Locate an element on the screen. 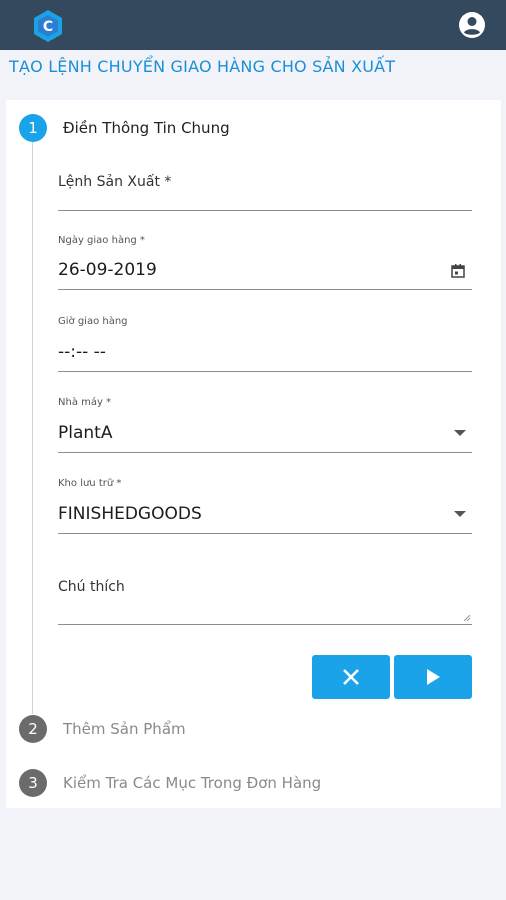  step-3-label: Kiểm Tra Các Mục Trong Đơn Hàng is located at coordinates (192, 783).